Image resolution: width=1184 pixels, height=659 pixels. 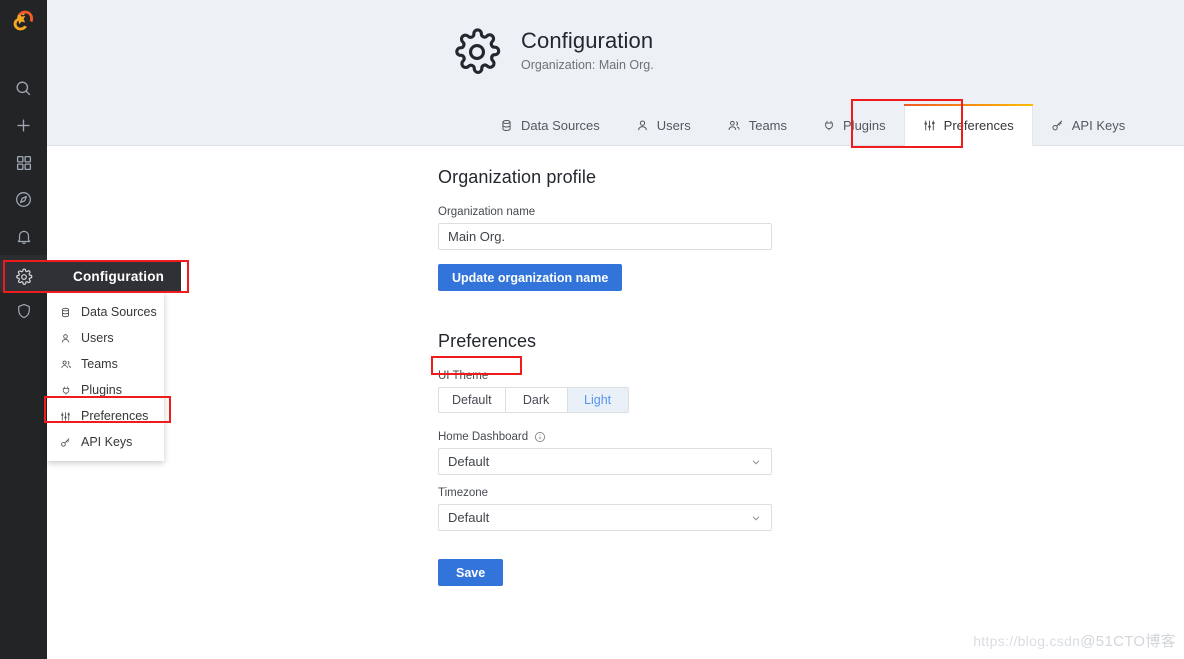 I want to click on flyout-item-teams: Teams, so click(x=105, y=364).